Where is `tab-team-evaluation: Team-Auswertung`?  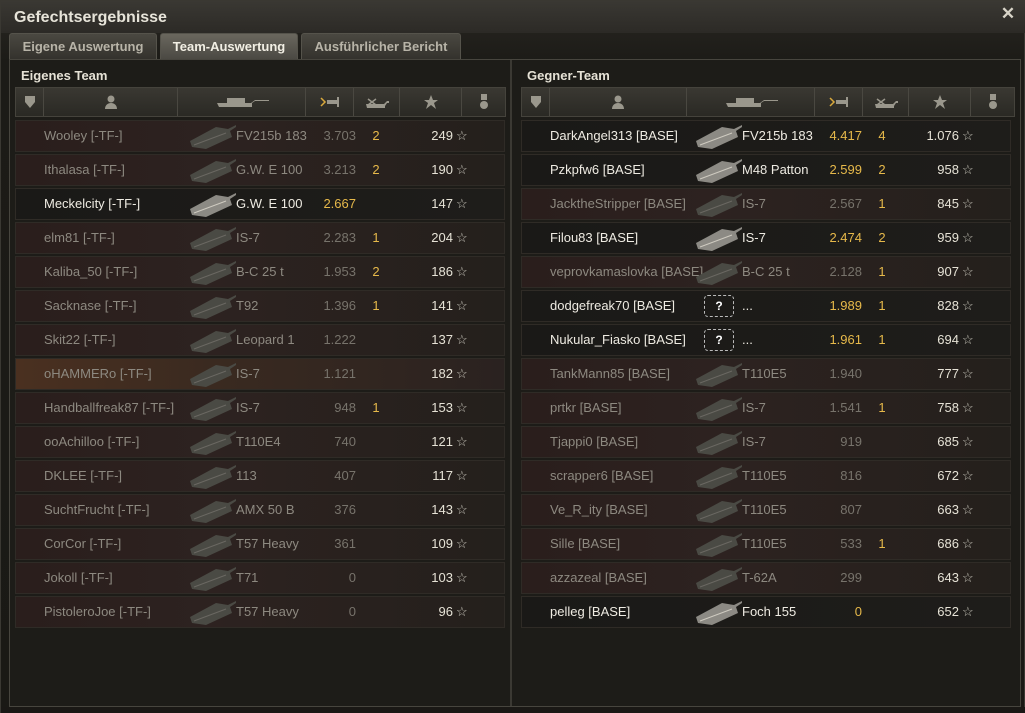
tab-team-evaluation: Team-Auswertung is located at coordinates (229, 46).